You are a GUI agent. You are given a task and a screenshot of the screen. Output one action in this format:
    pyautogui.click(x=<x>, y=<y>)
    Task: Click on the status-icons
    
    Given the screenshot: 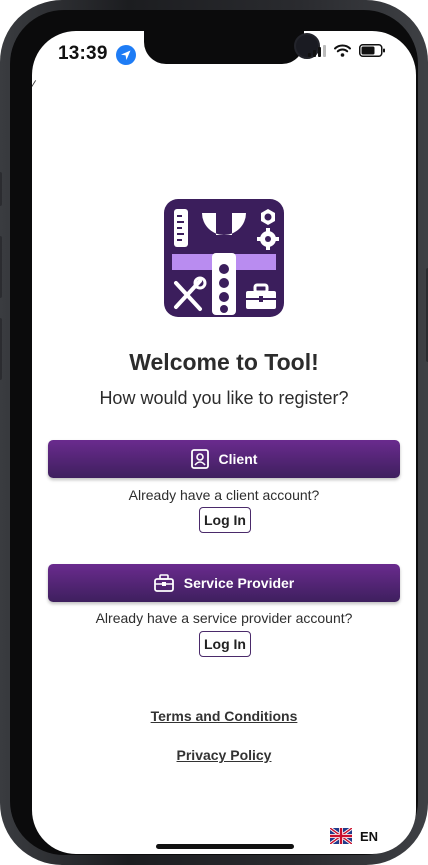 What is the action you would take?
    pyautogui.click(x=346, y=50)
    